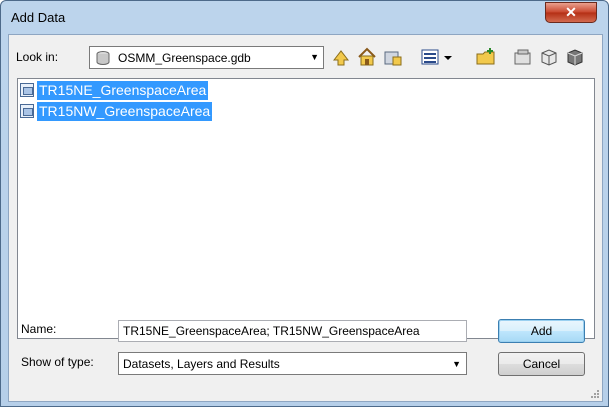 The height and width of the screenshot is (407, 609). I want to click on view-dropdown-chevron-icon, so click(448, 57).